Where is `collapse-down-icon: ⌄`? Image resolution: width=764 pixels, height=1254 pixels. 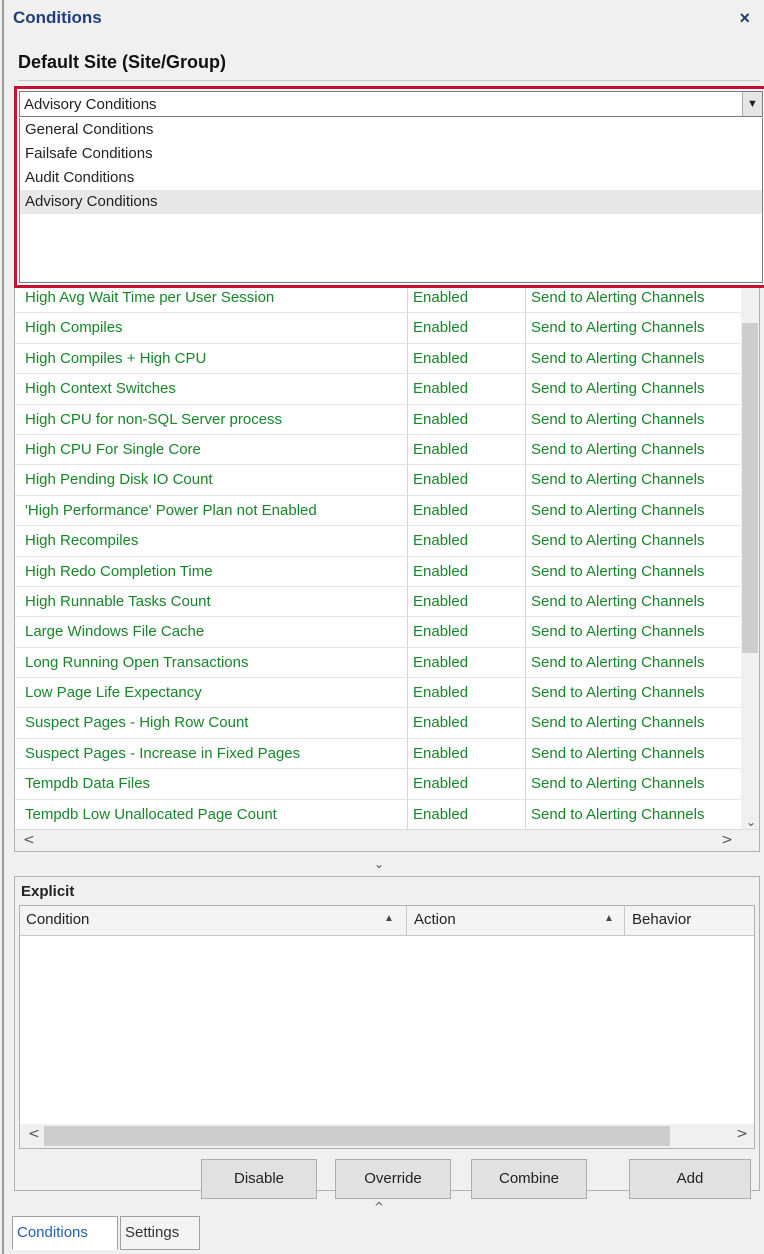
collapse-down-icon: ⌄ is located at coordinates (379, 864).